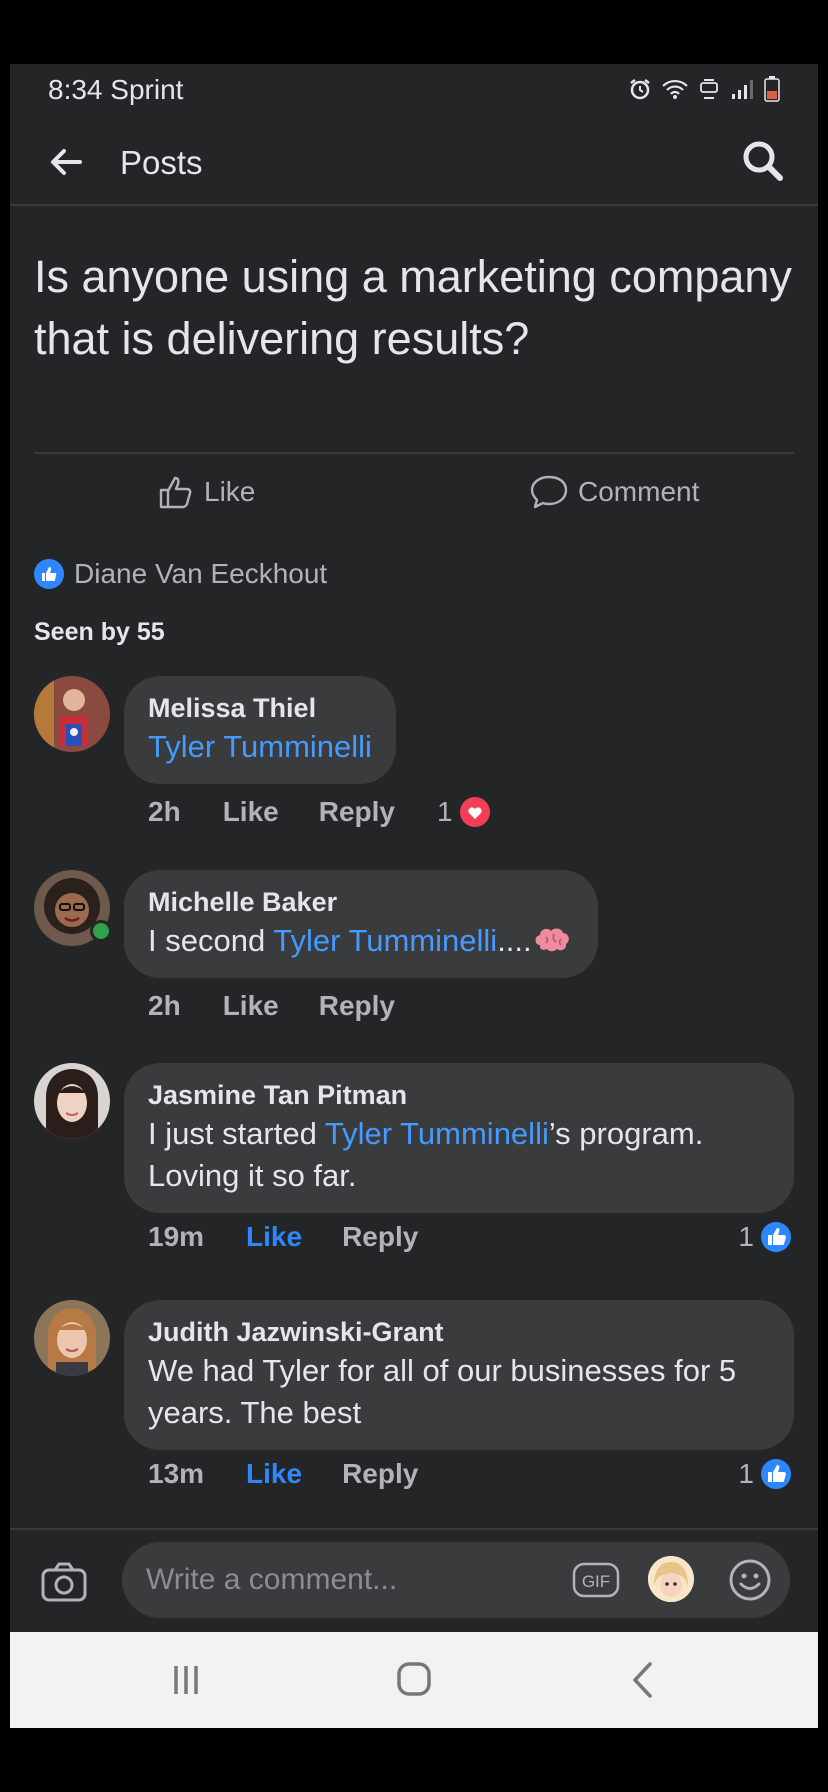  Describe the element at coordinates (671, 1579) in the screenshot. I see `avatar-sticker-icon` at that location.